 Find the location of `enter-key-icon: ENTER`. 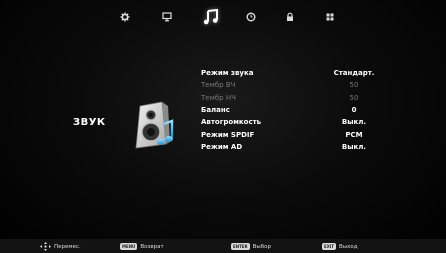

enter-key-icon: ENTER is located at coordinates (240, 246).